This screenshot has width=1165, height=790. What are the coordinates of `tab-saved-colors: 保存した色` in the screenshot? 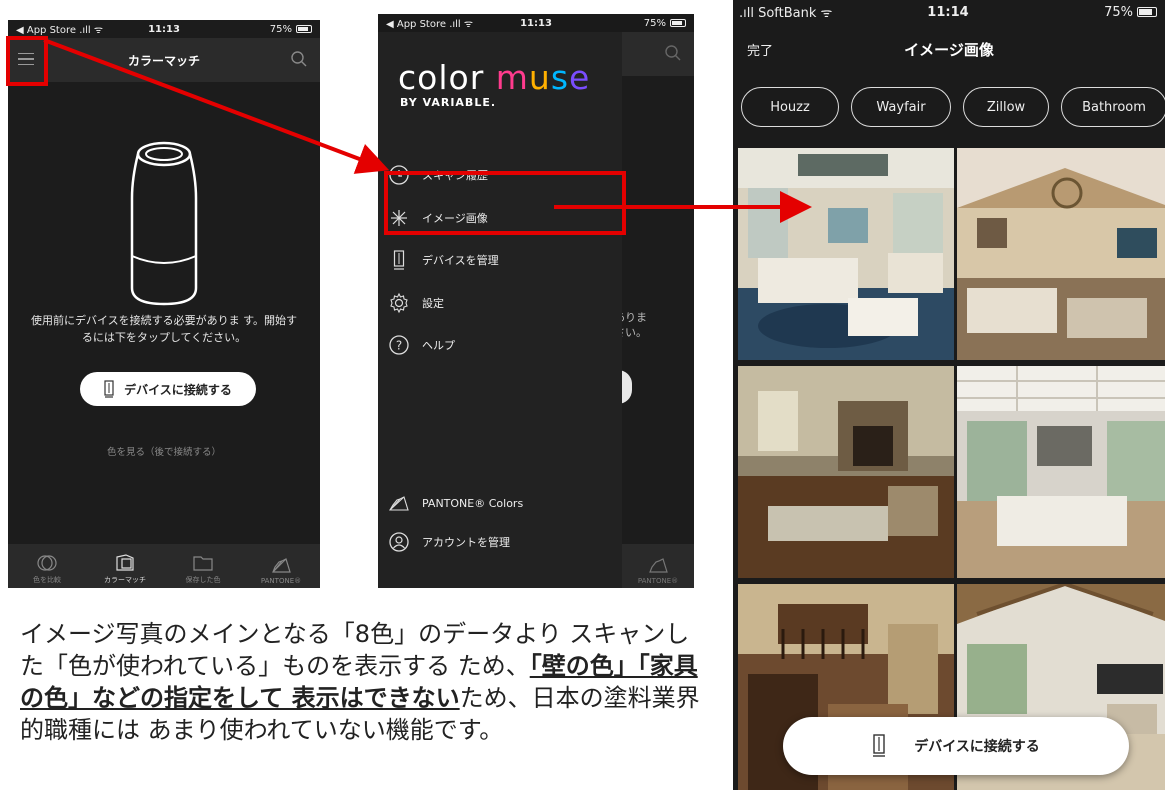 It's located at (203, 566).